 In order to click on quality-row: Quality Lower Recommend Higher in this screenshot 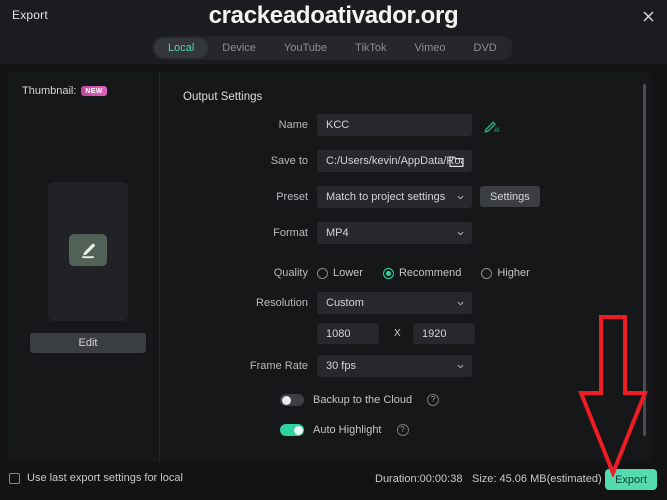, I will do `click(405, 273)`.